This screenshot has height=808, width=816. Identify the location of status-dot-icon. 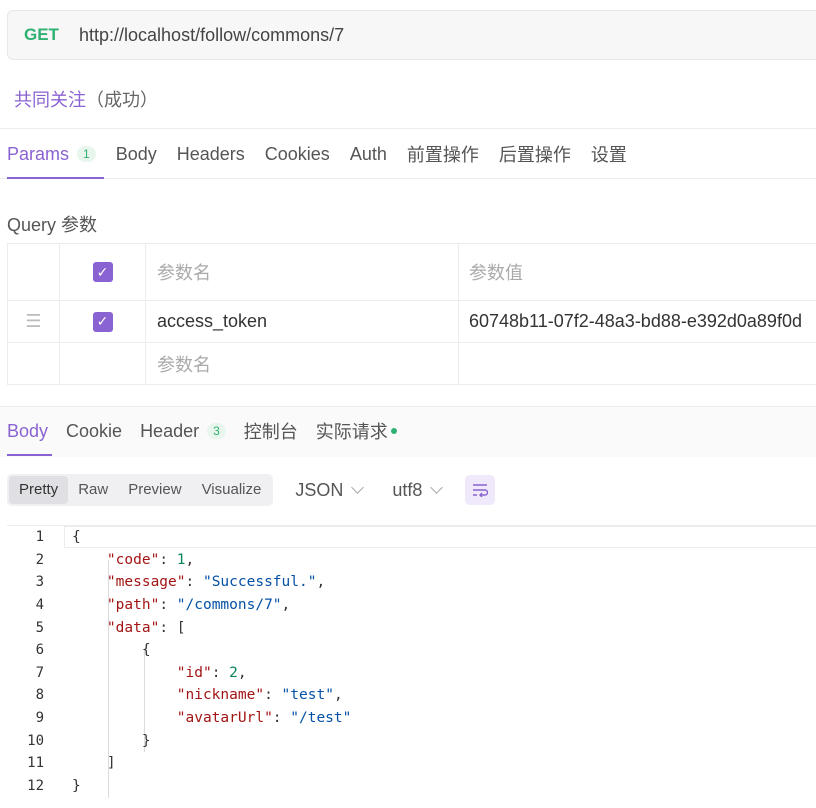
(393, 431).